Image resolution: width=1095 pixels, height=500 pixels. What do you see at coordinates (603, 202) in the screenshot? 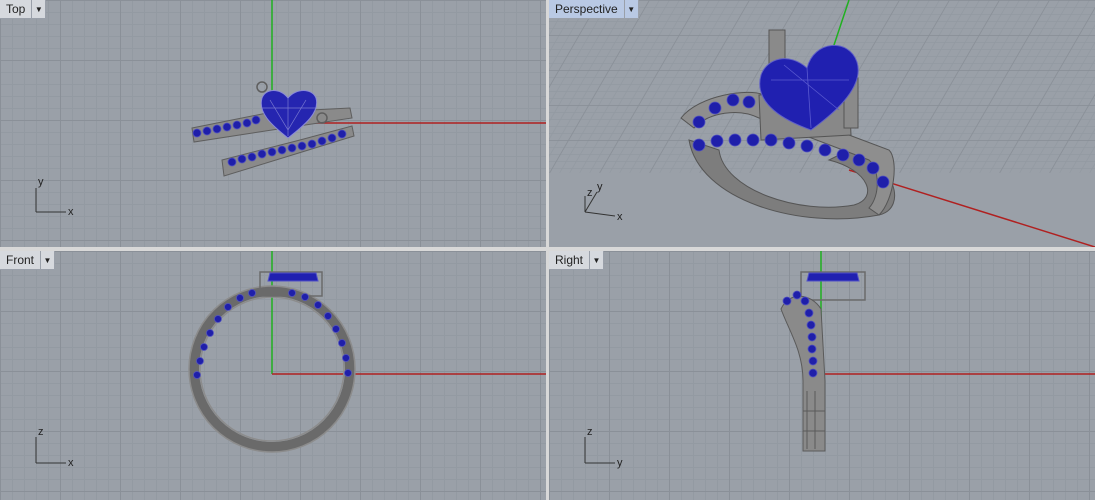
I see `axis-gizmo: x y z` at bounding box center [603, 202].